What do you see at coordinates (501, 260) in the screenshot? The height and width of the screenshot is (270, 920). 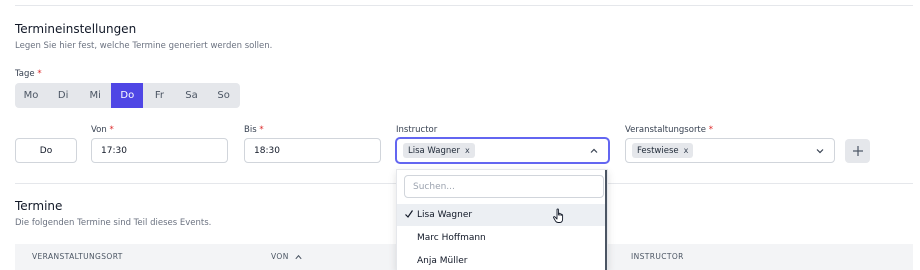 I see `dropdown-option-anja-mueller: Anja Müller` at bounding box center [501, 260].